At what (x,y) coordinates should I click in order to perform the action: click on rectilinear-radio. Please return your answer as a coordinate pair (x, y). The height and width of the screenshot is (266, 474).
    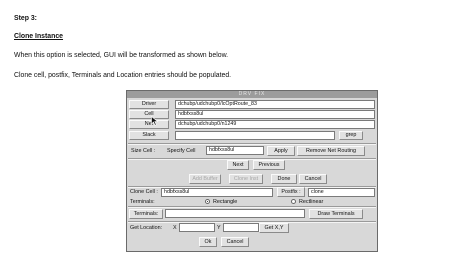
    Looking at the image, I should click on (293, 201).